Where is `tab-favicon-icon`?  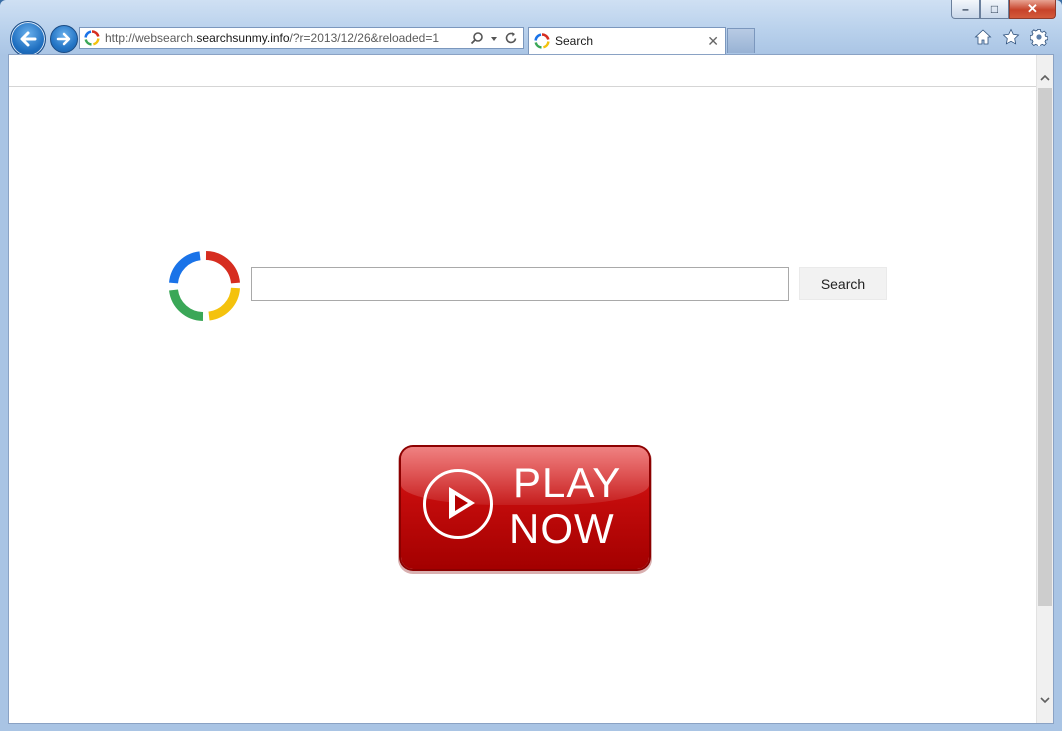
tab-favicon-icon is located at coordinates (542, 41).